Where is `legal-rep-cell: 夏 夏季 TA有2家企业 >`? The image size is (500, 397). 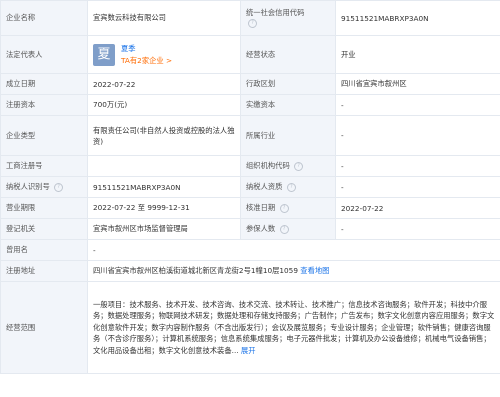
legal-rep-cell: 夏 夏季 TA有2家企业 > is located at coordinates (164, 54).